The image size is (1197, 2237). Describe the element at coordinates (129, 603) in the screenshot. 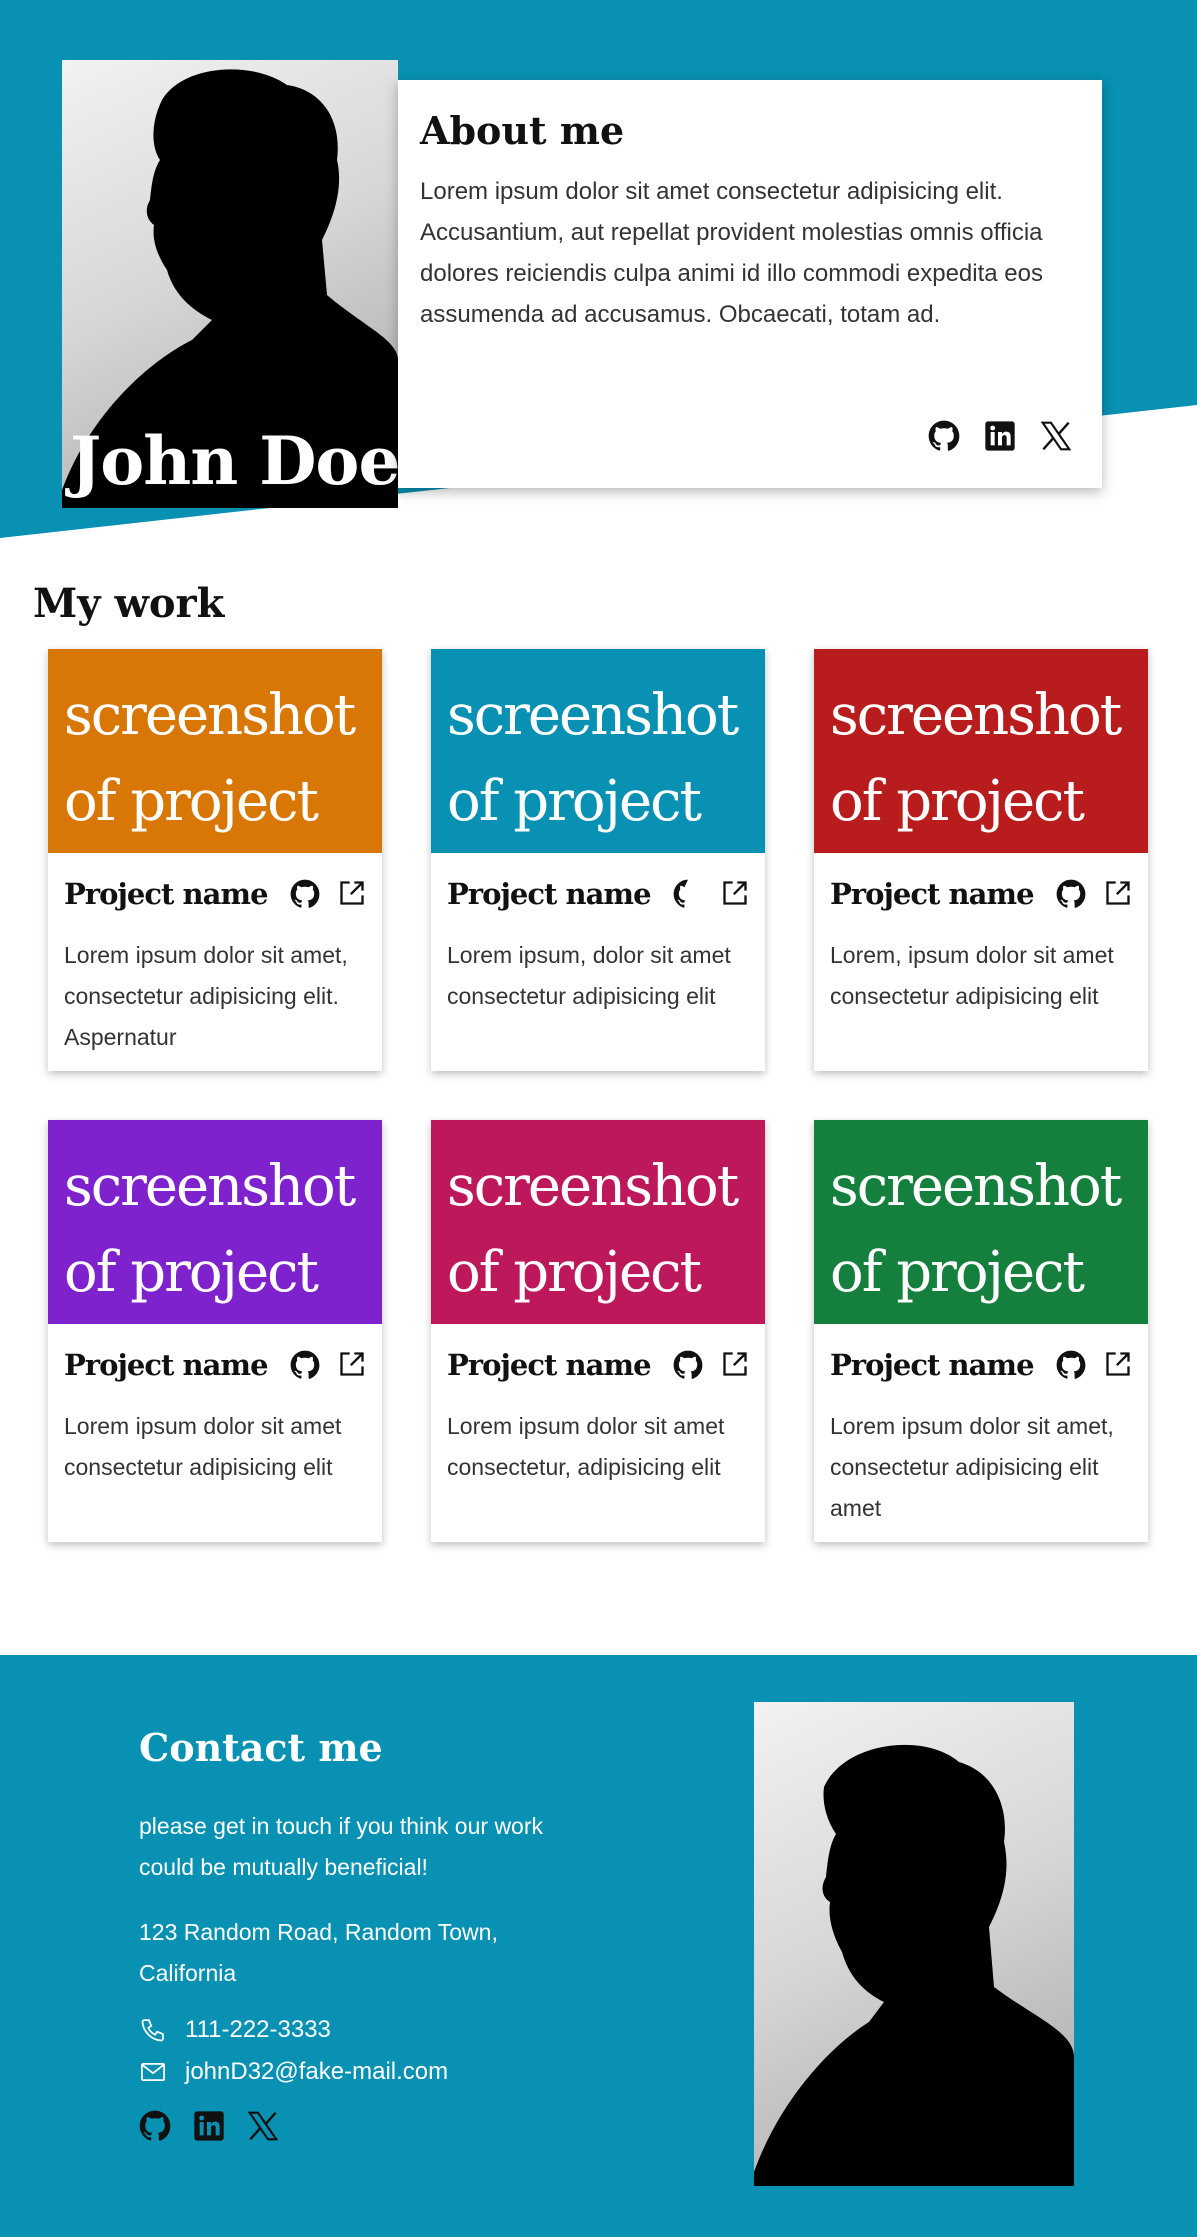

I see `section-title-my-work: My work` at that location.